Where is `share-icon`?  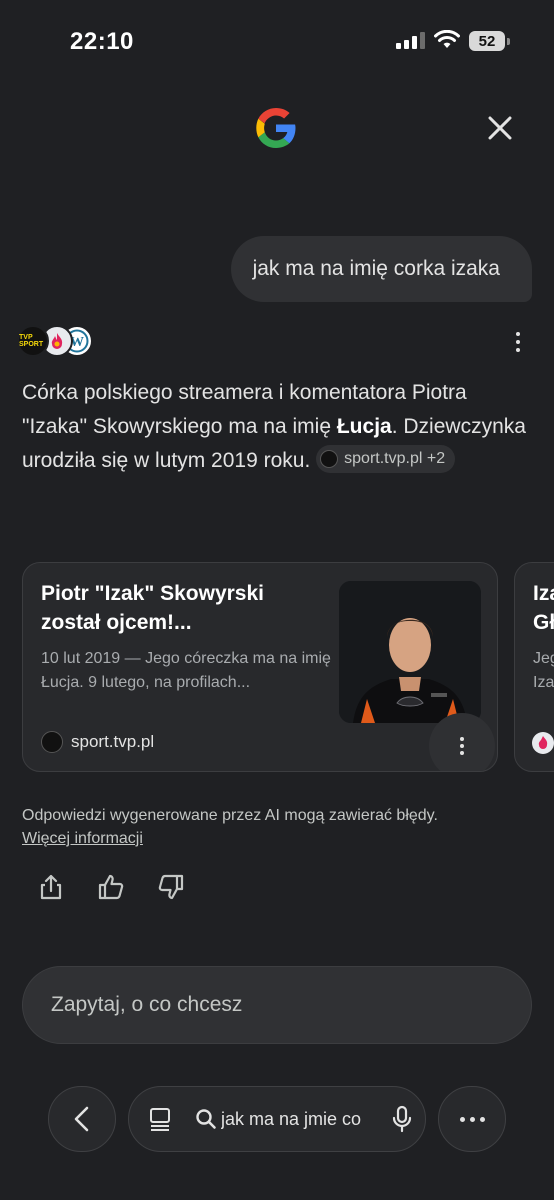 share-icon is located at coordinates (51, 887).